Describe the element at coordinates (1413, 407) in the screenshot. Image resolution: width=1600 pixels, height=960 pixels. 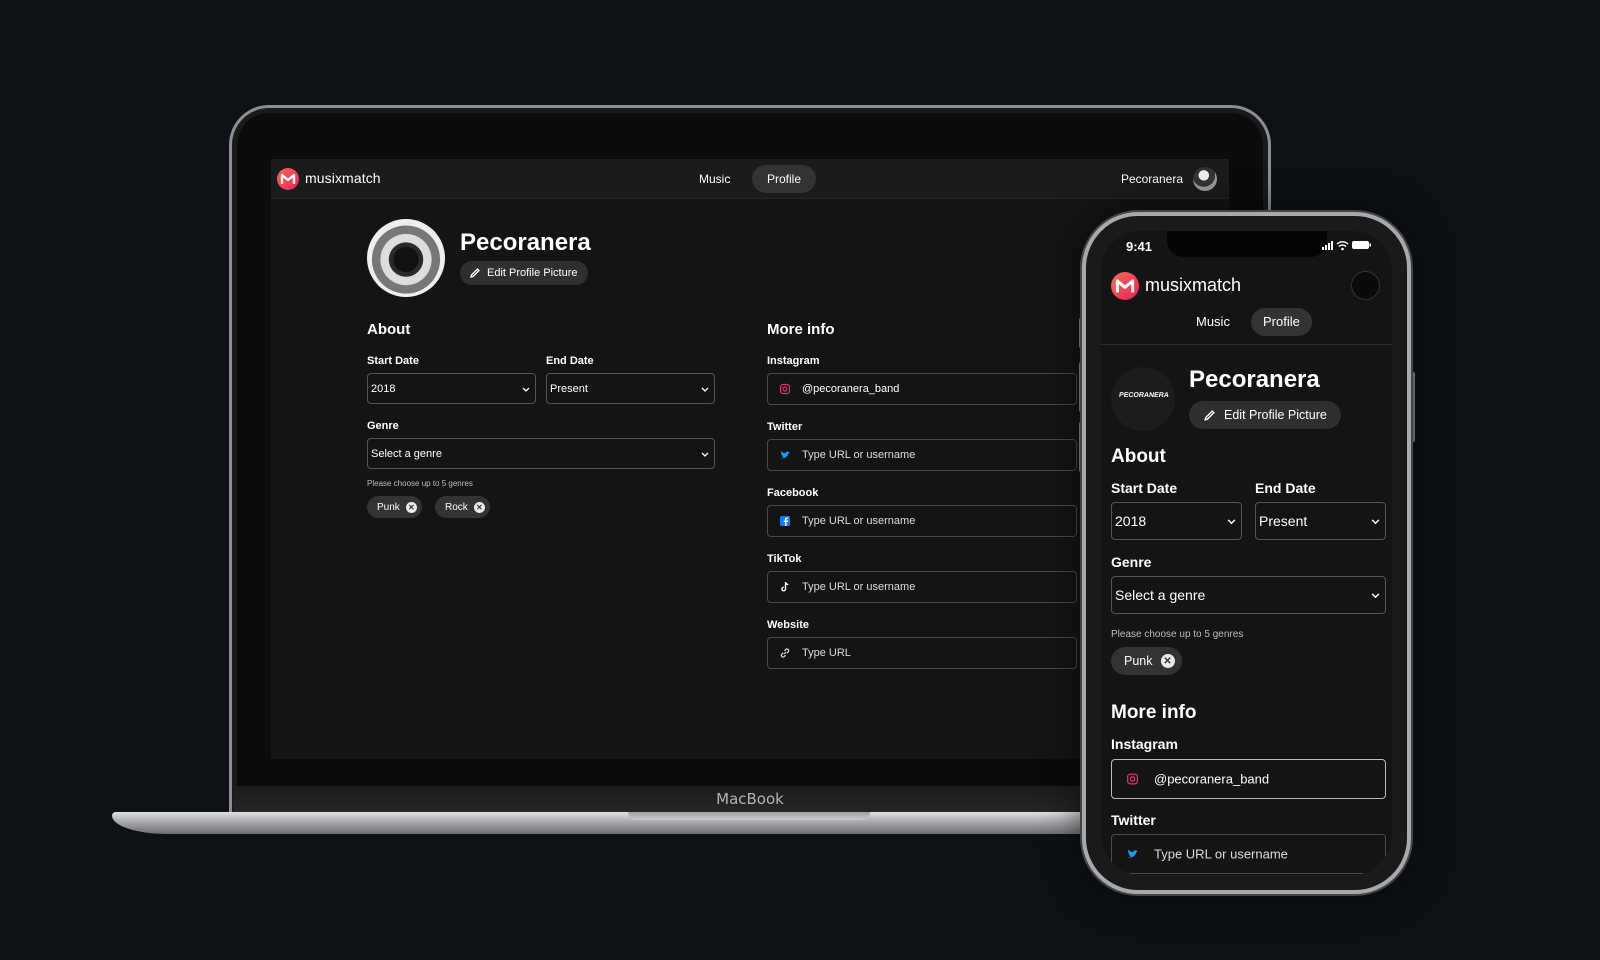
I see `phone-button` at that location.